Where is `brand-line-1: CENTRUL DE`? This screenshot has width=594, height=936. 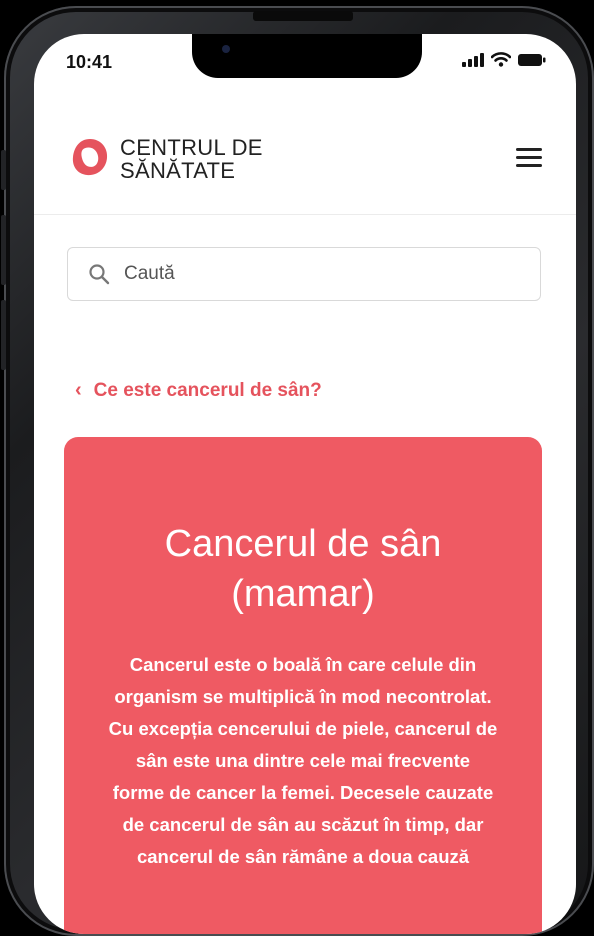 brand-line-1: CENTRUL DE is located at coordinates (191, 147).